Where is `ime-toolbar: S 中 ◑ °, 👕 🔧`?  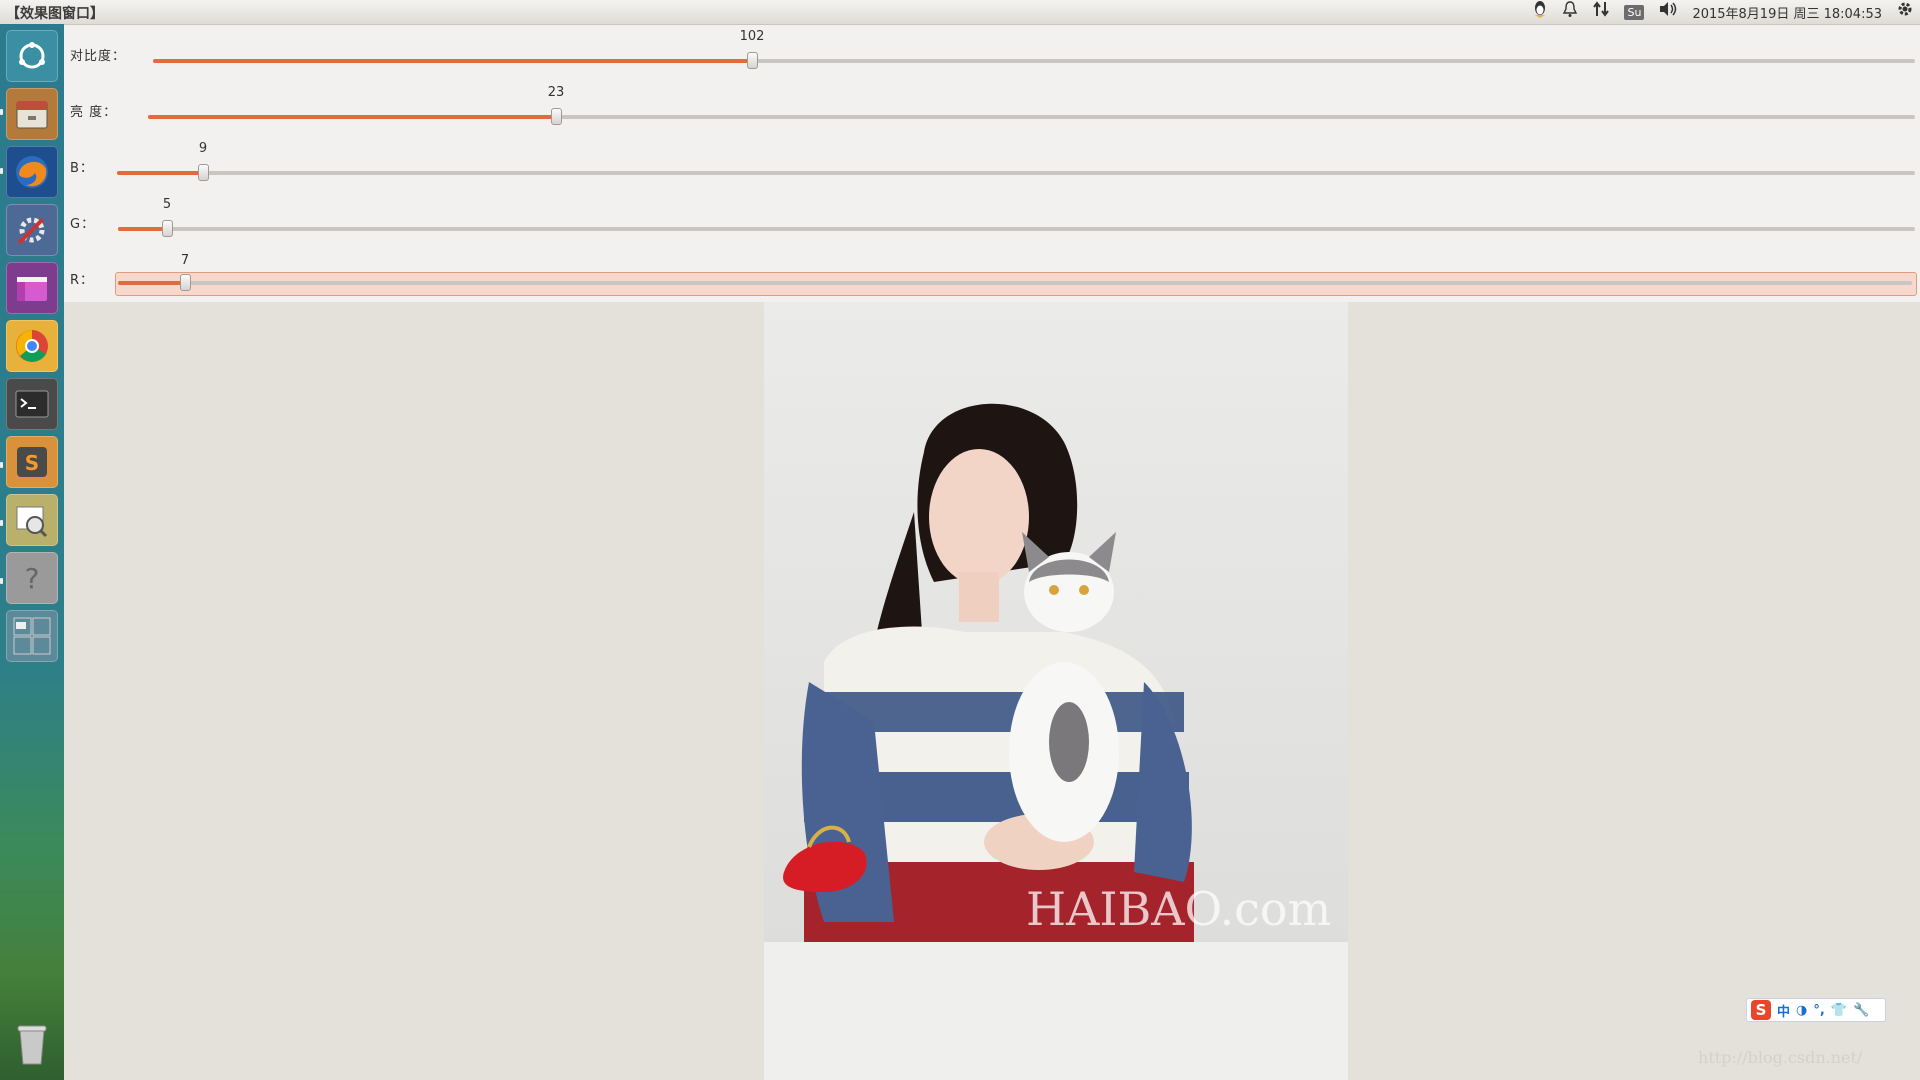
ime-toolbar: S 中 ◑ °, 👕 🔧 is located at coordinates (1816, 1010).